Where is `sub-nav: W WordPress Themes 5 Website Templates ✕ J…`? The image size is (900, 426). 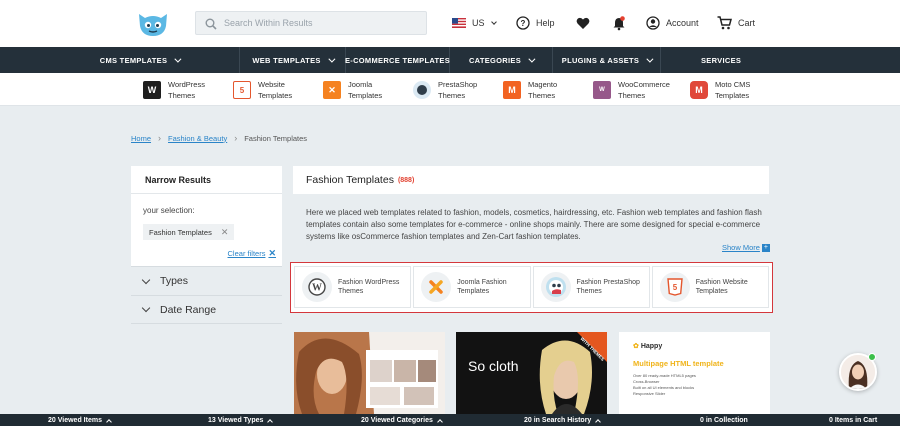 sub-nav: W WordPress Themes 5 Website Templates ✕ J… is located at coordinates (450, 89).